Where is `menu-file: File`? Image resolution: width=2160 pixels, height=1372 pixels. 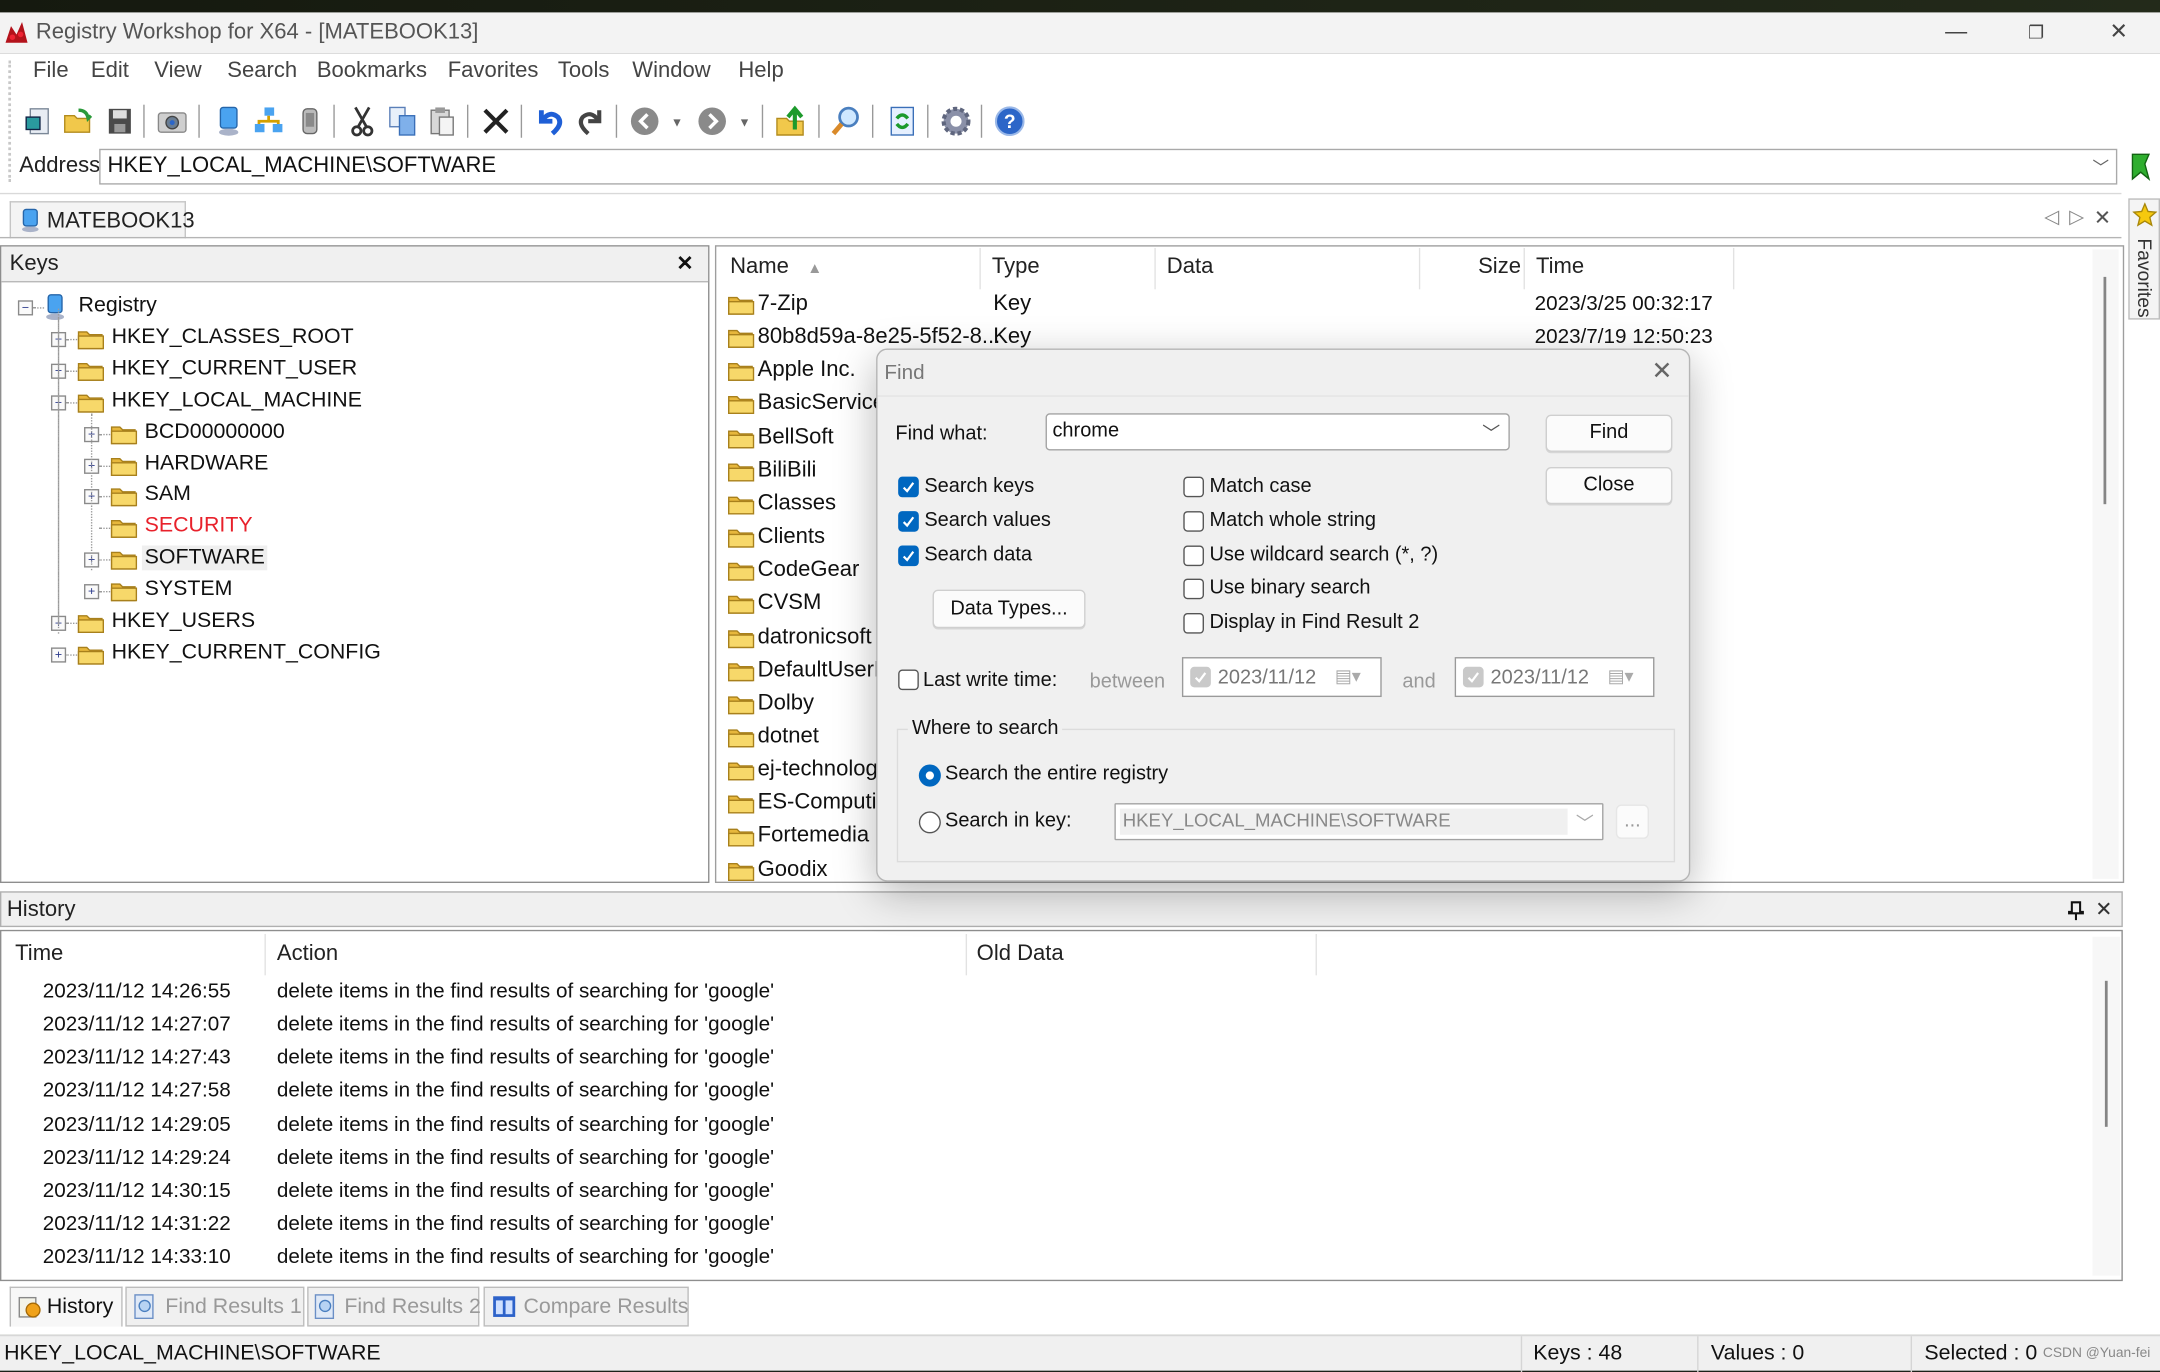 menu-file: File is located at coordinates (51, 71).